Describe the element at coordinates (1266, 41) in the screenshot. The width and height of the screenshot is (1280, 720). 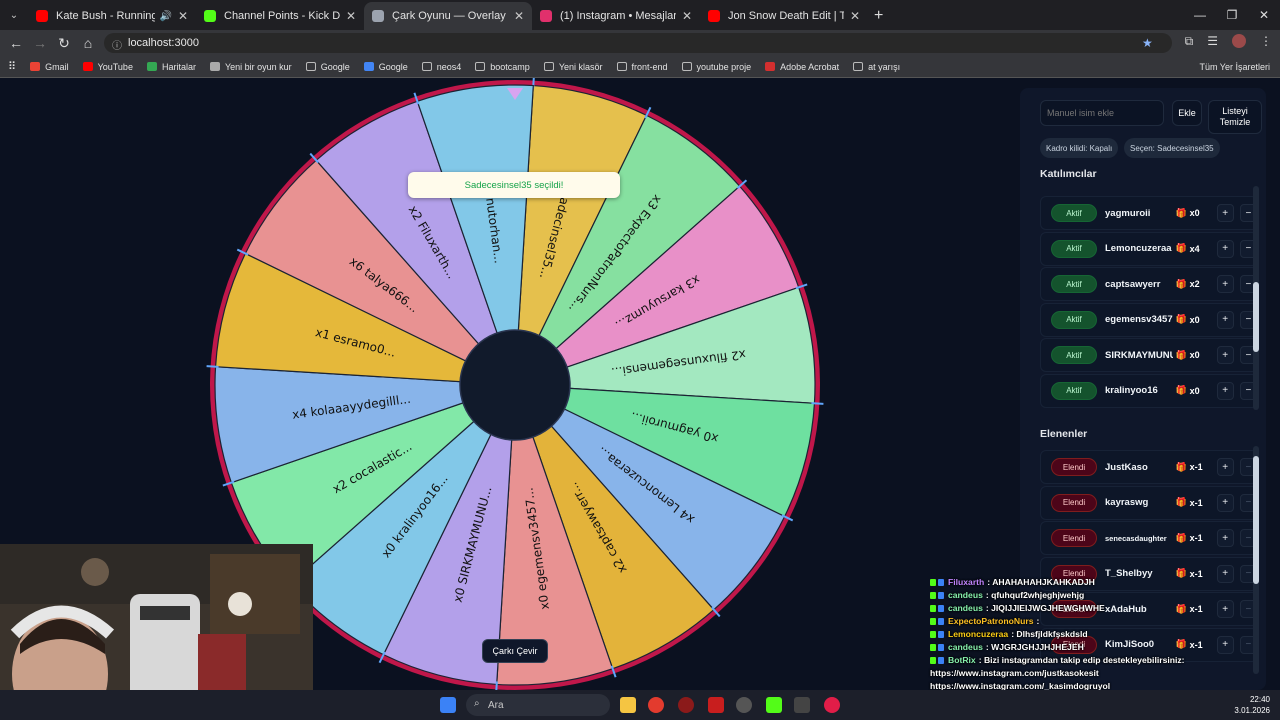
I see `menu-icon: ⋮` at that location.